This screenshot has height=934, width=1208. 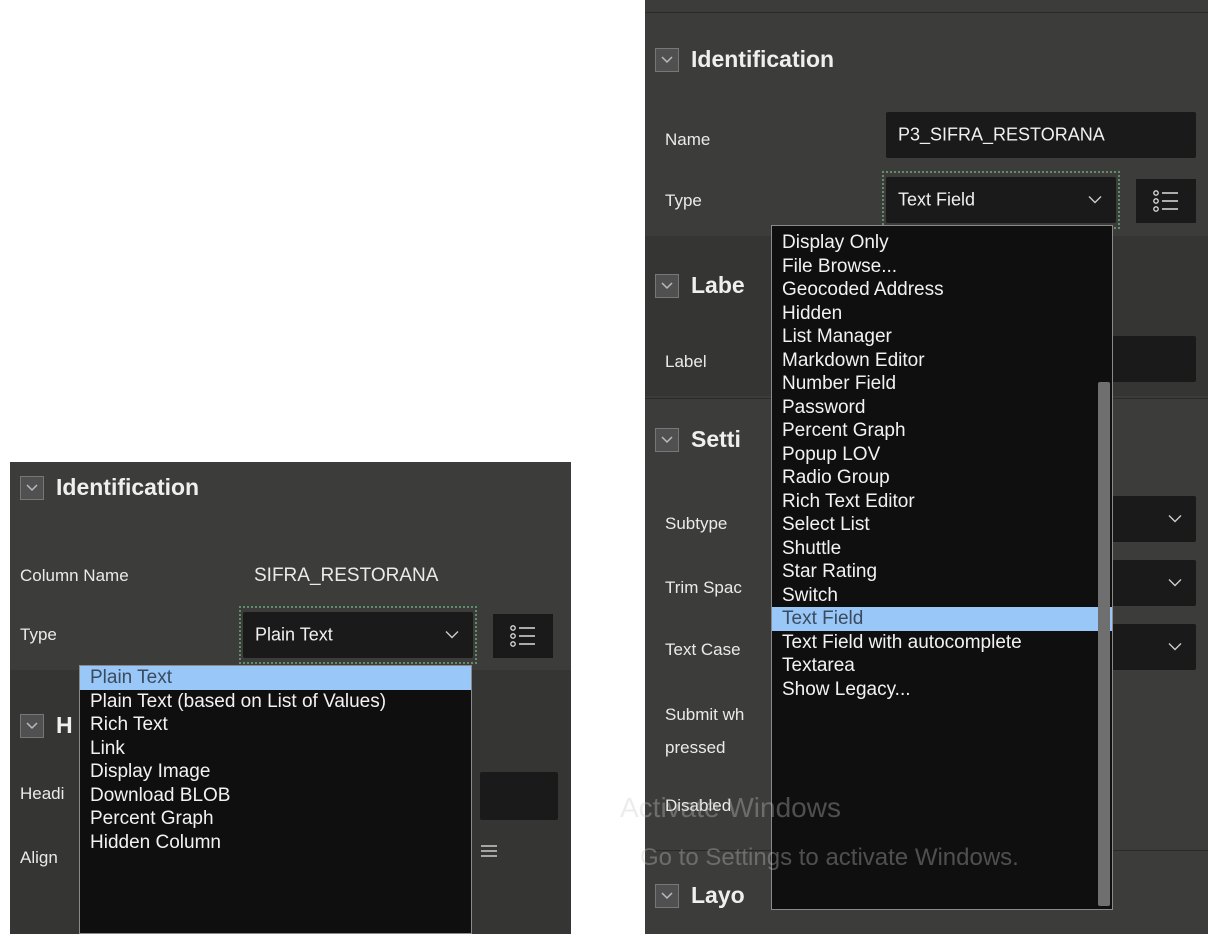 What do you see at coordinates (39, 857) in the screenshot?
I see `alignment-label: Align` at bounding box center [39, 857].